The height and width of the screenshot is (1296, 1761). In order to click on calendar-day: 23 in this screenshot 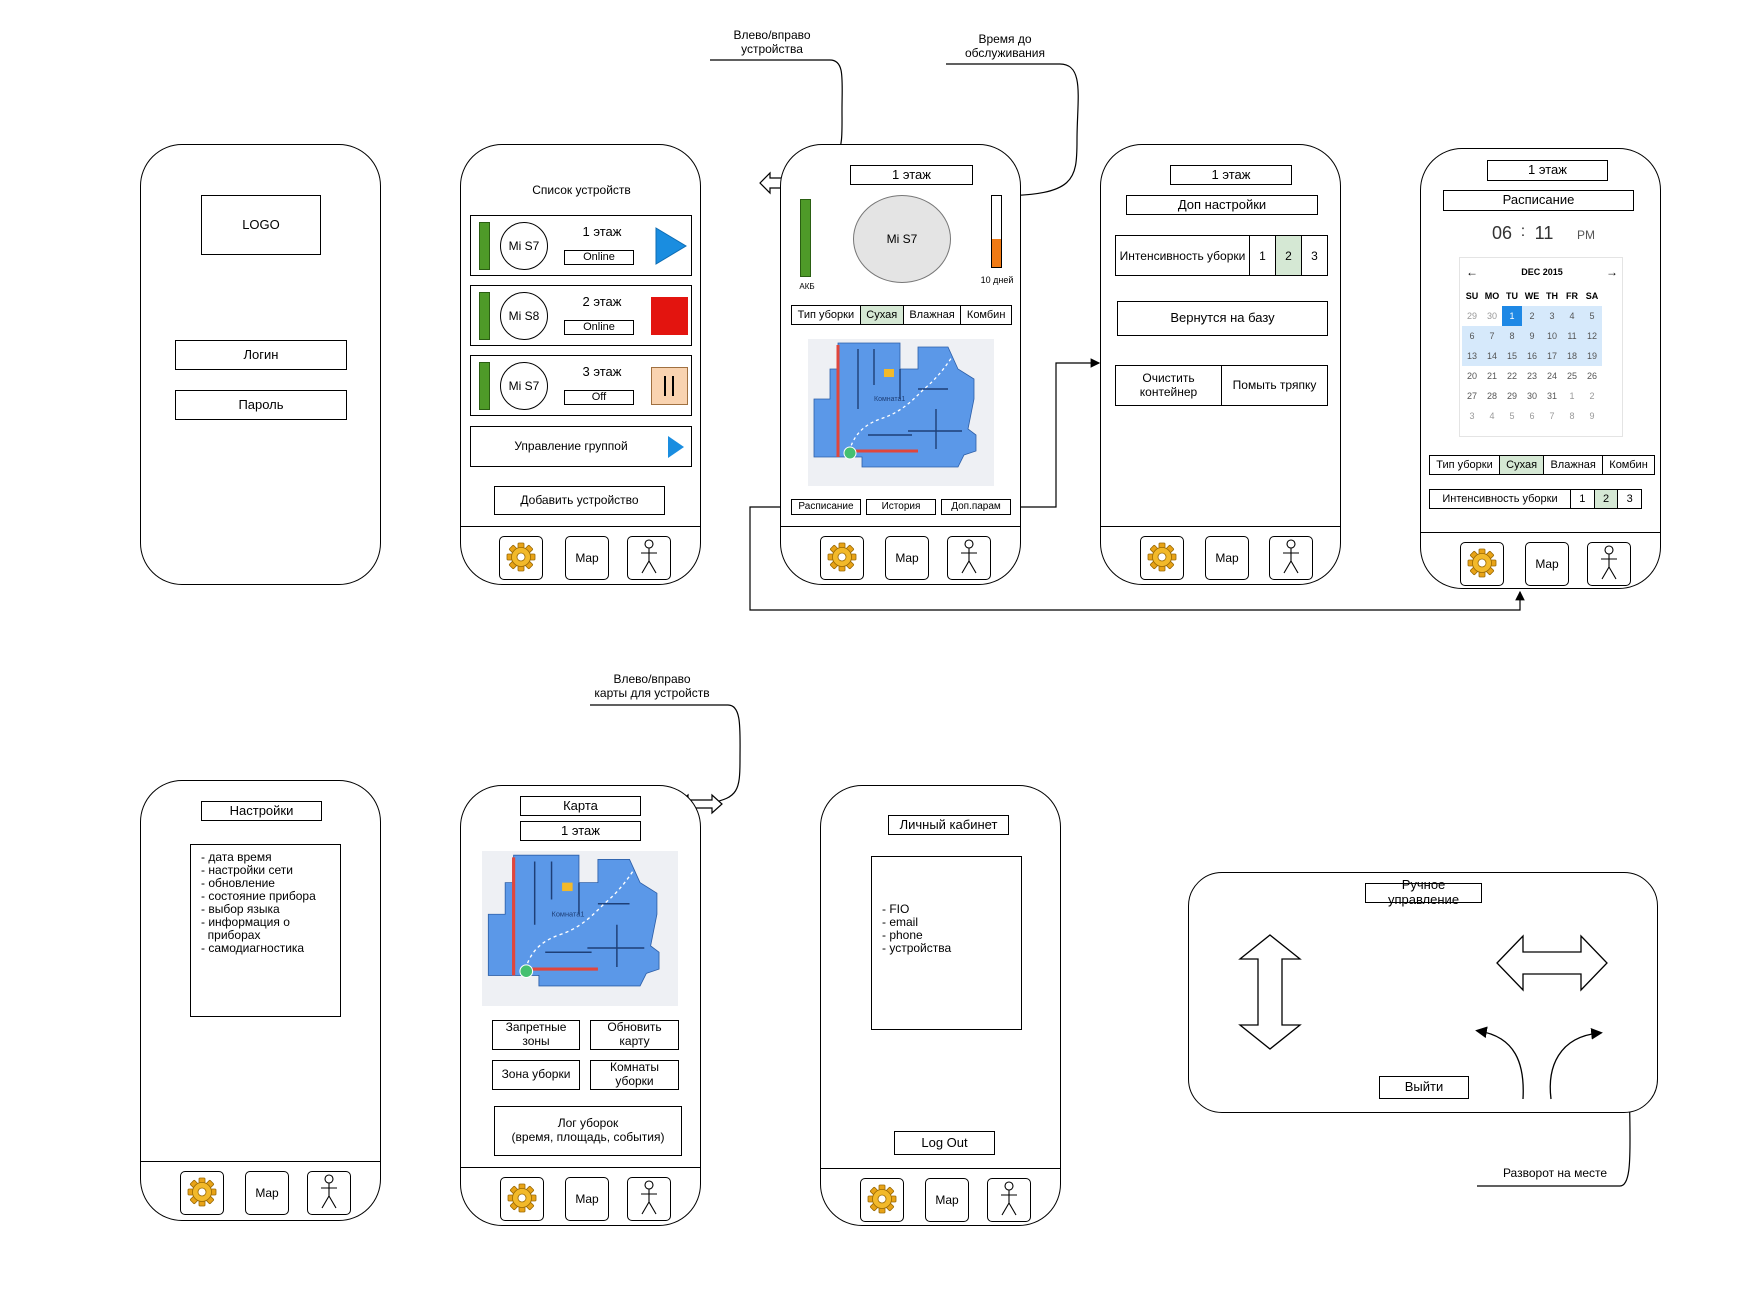, I will do `click(1532, 376)`.